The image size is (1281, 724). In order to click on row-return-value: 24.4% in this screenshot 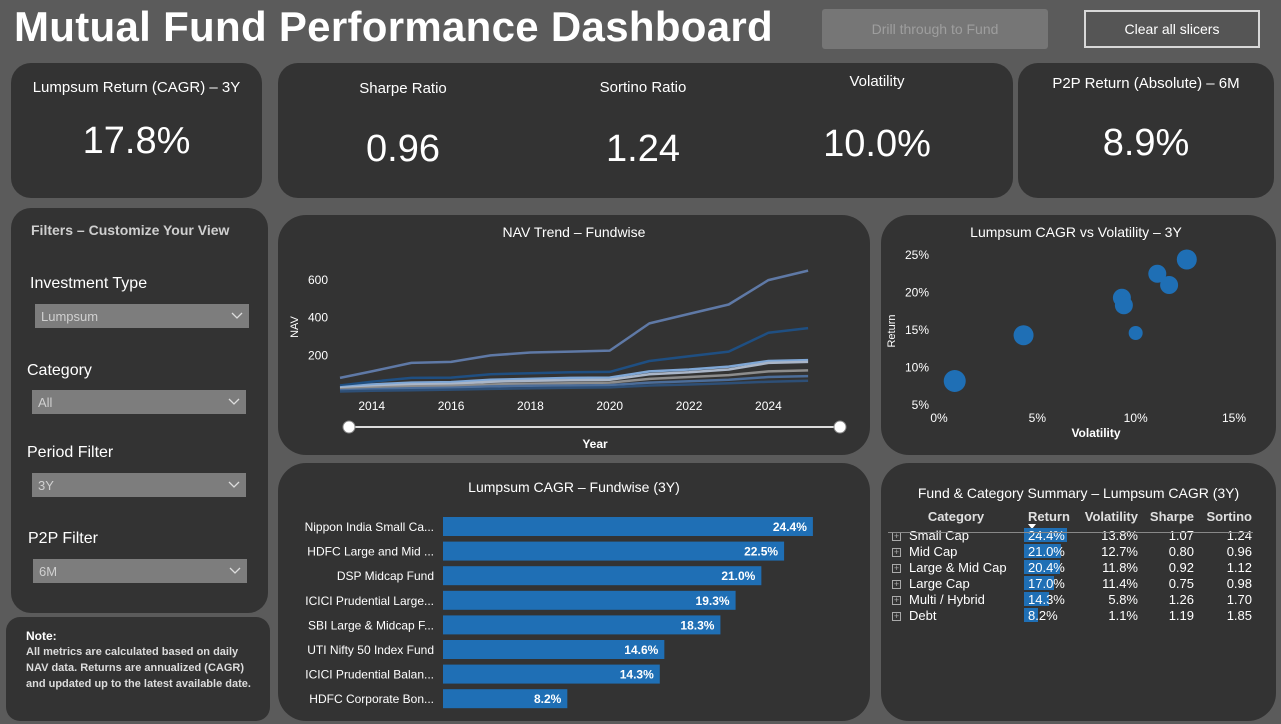, I will do `click(1046, 535)`.